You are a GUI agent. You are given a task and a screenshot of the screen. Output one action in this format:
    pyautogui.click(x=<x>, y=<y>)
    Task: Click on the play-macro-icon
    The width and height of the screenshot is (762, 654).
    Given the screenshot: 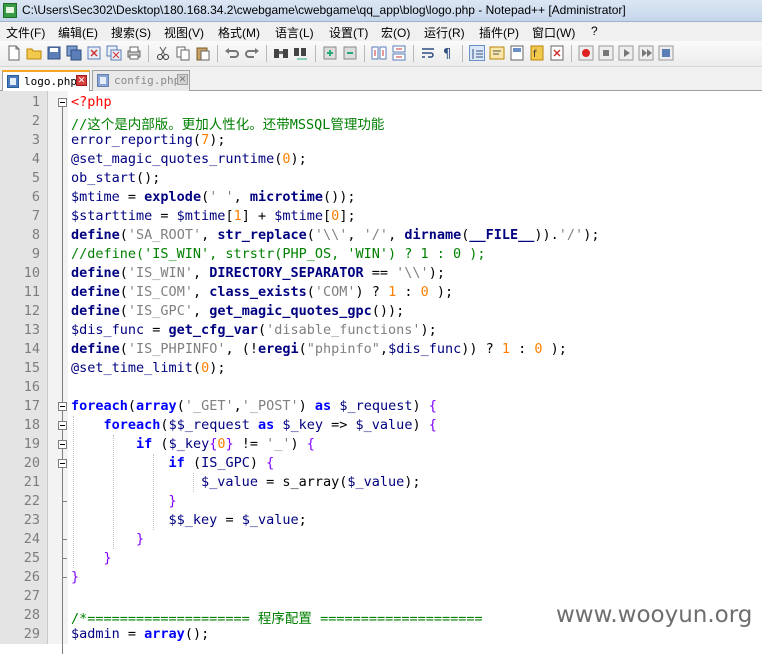 What is the action you would take?
    pyautogui.click(x=626, y=53)
    